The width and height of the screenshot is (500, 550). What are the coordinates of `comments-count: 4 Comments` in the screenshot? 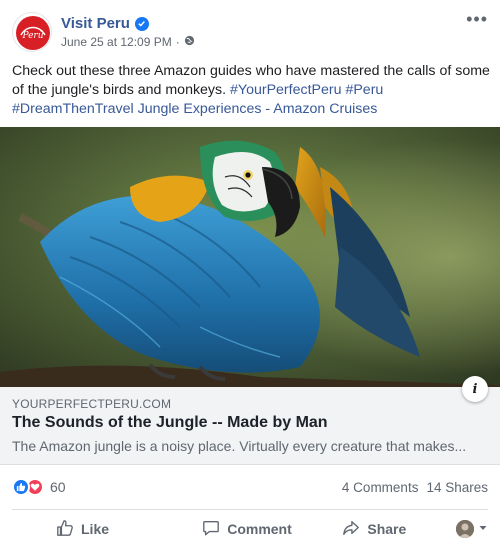 It's located at (380, 487).